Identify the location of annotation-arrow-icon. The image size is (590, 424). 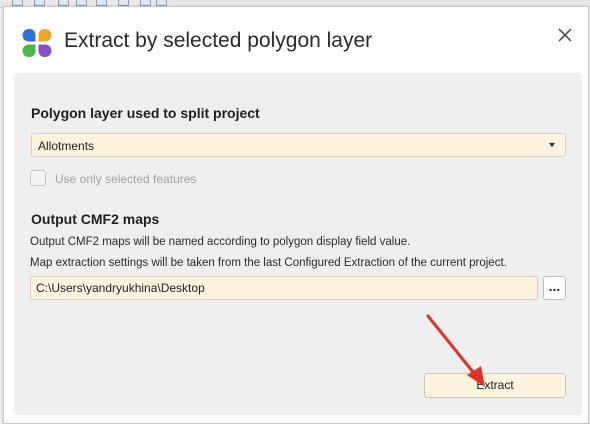
(455, 350).